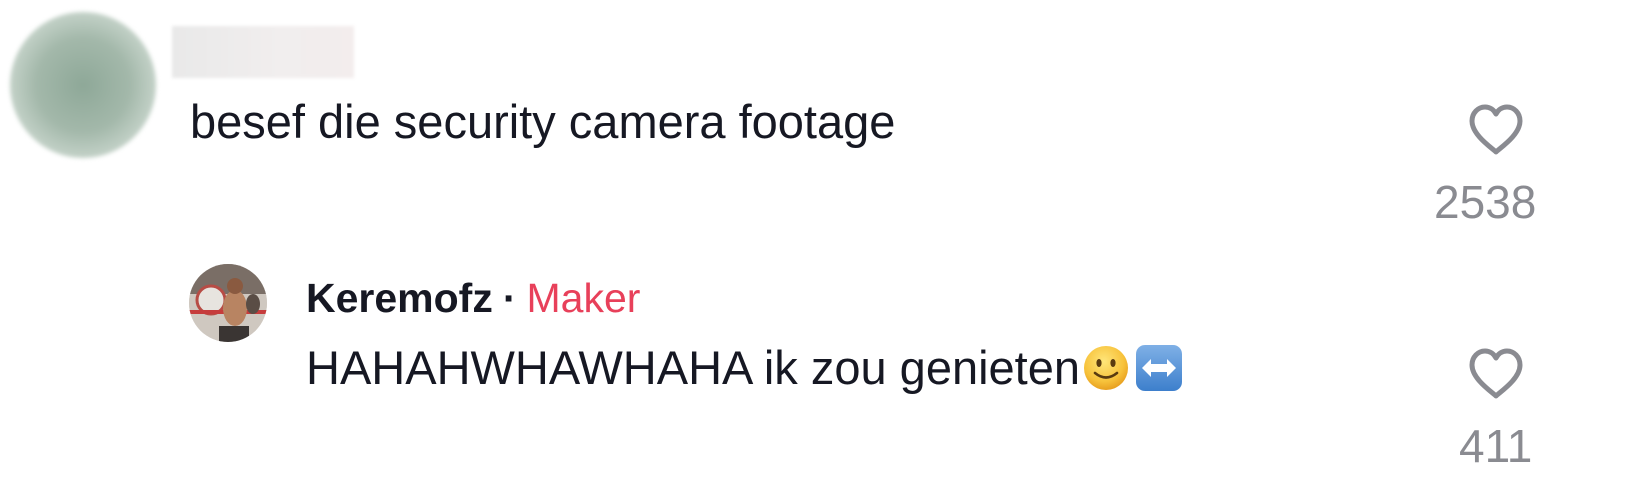 This screenshot has height=492, width=1628. I want to click on comment-like-count: 2538, so click(1485, 202).